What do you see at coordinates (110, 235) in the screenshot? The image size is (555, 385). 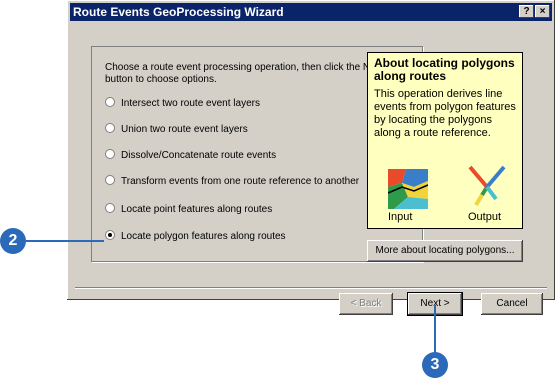 I see `radio-button-selected` at bounding box center [110, 235].